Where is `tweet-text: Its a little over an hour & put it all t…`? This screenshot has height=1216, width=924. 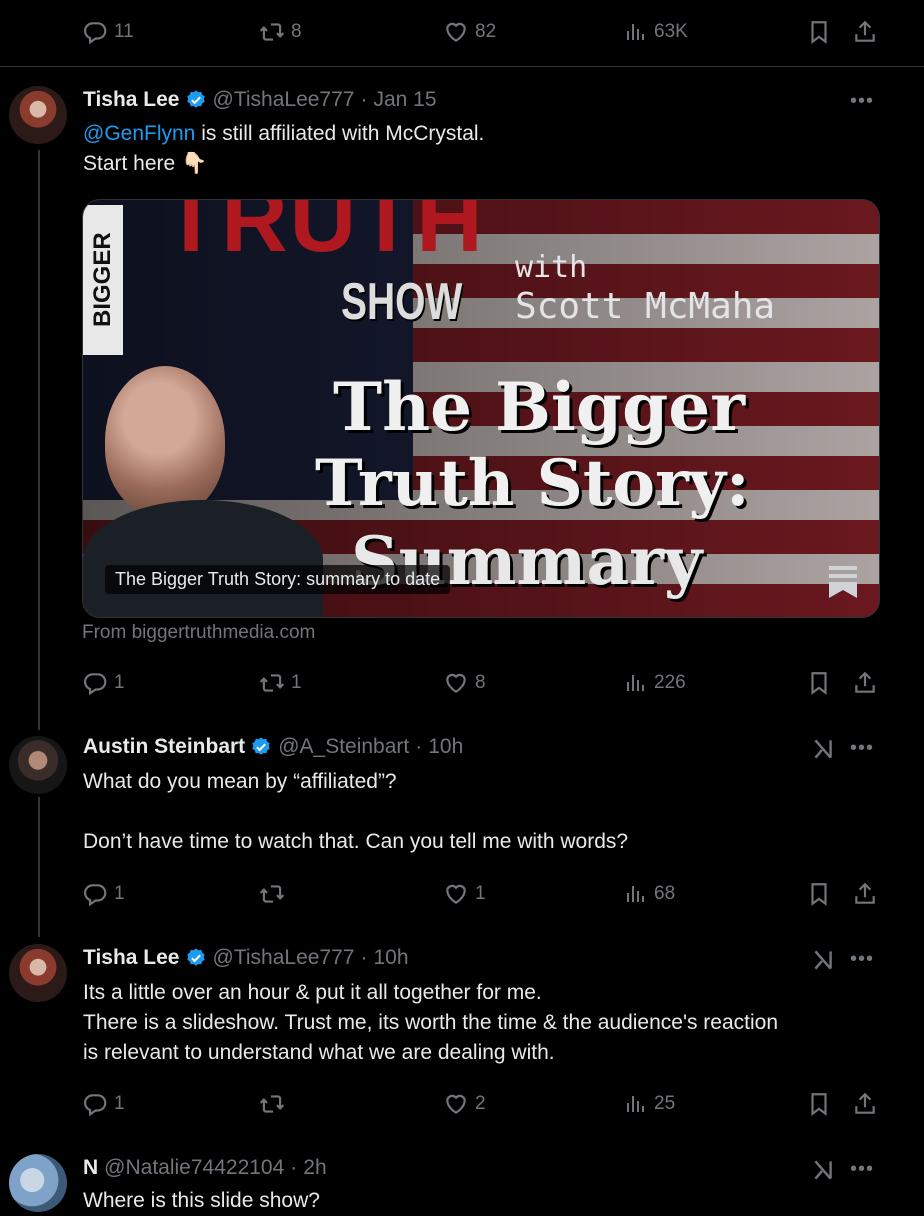
tweet-text: Its a little over an hour & put it all t… is located at coordinates (430, 1022).